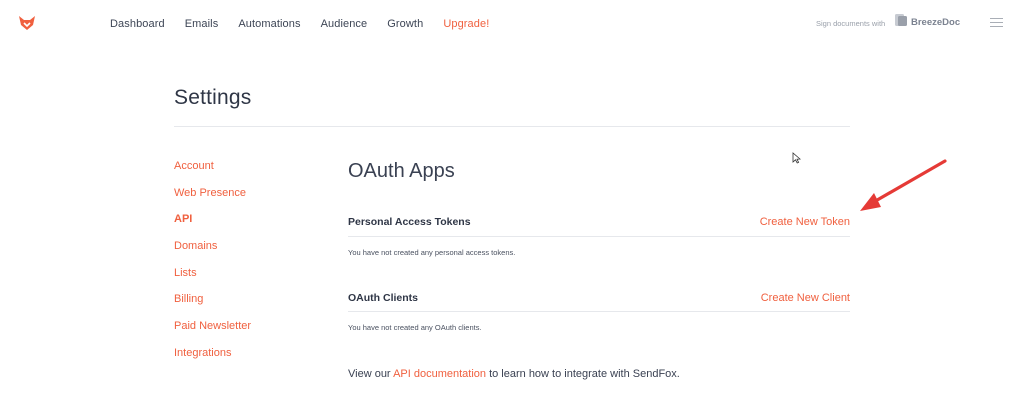  I want to click on nav-growth: Growth, so click(405, 24).